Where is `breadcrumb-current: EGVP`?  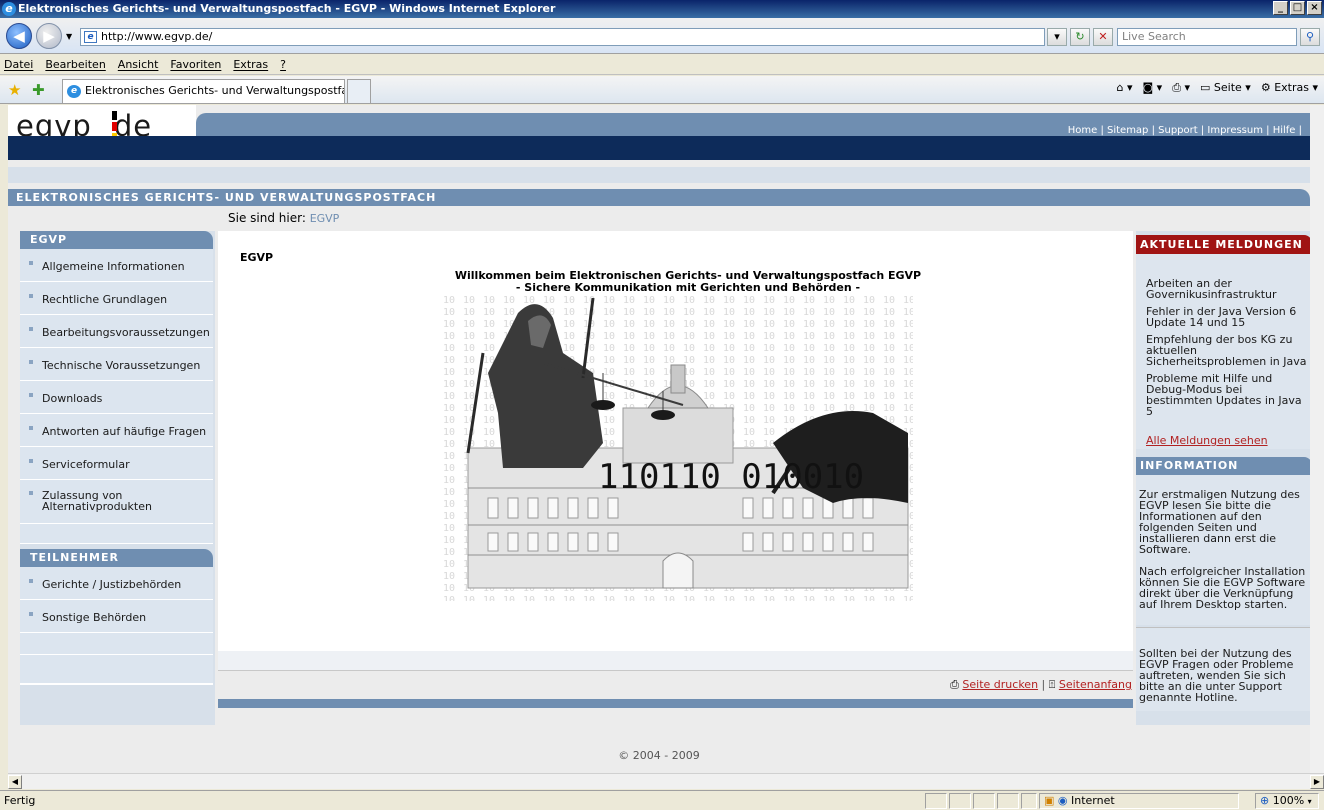 breadcrumb-current: EGVP is located at coordinates (325, 218).